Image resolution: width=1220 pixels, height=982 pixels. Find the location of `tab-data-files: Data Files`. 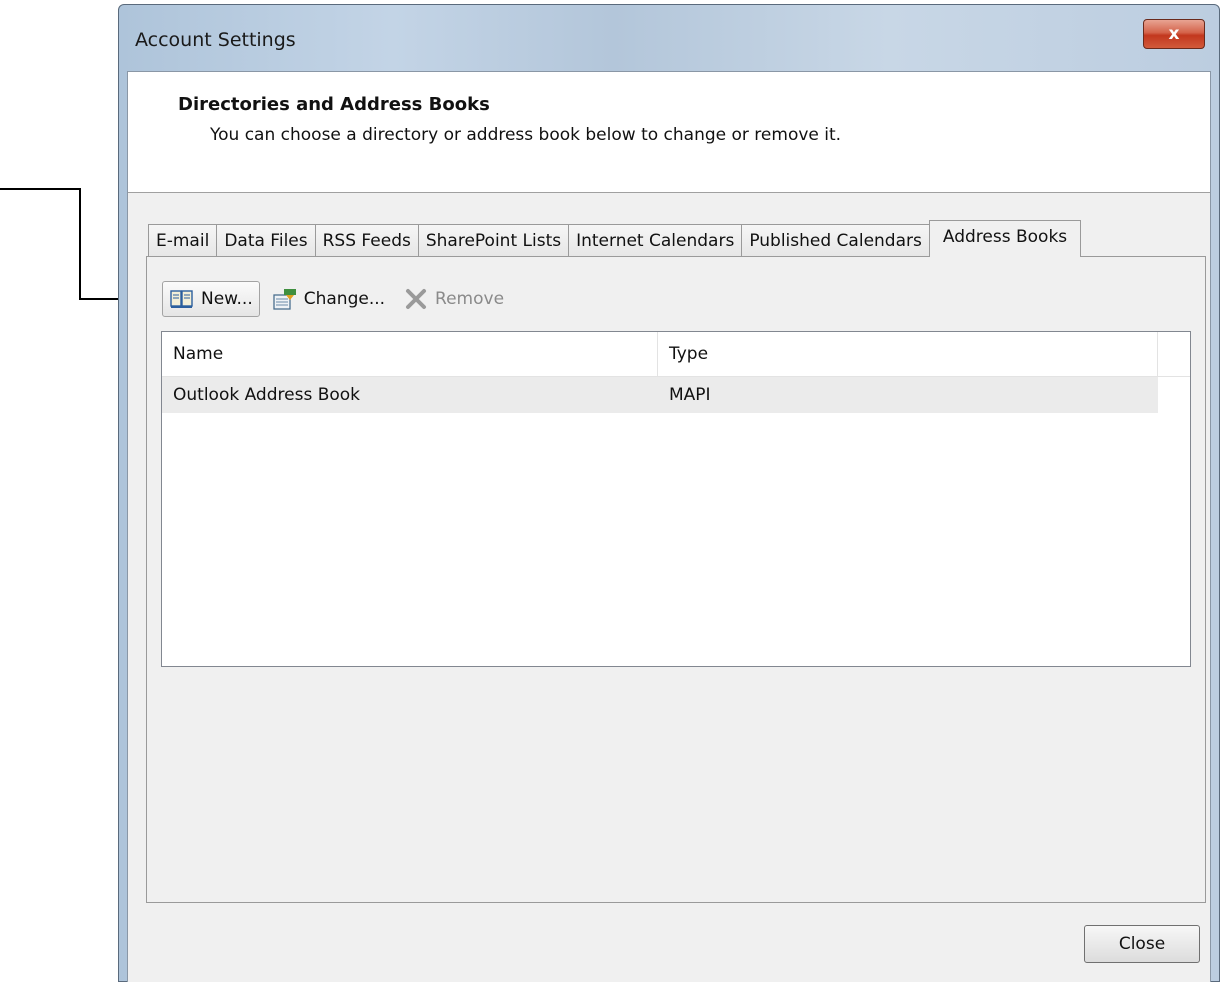

tab-data-files: Data Files is located at coordinates (266, 240).